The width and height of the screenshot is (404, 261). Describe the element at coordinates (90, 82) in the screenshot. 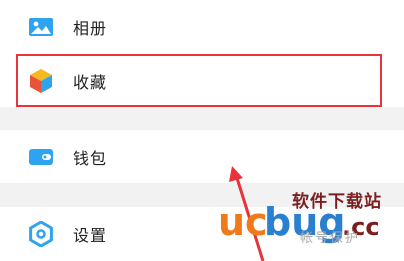

I see `menu-item-favorites-label: 收藏` at that location.